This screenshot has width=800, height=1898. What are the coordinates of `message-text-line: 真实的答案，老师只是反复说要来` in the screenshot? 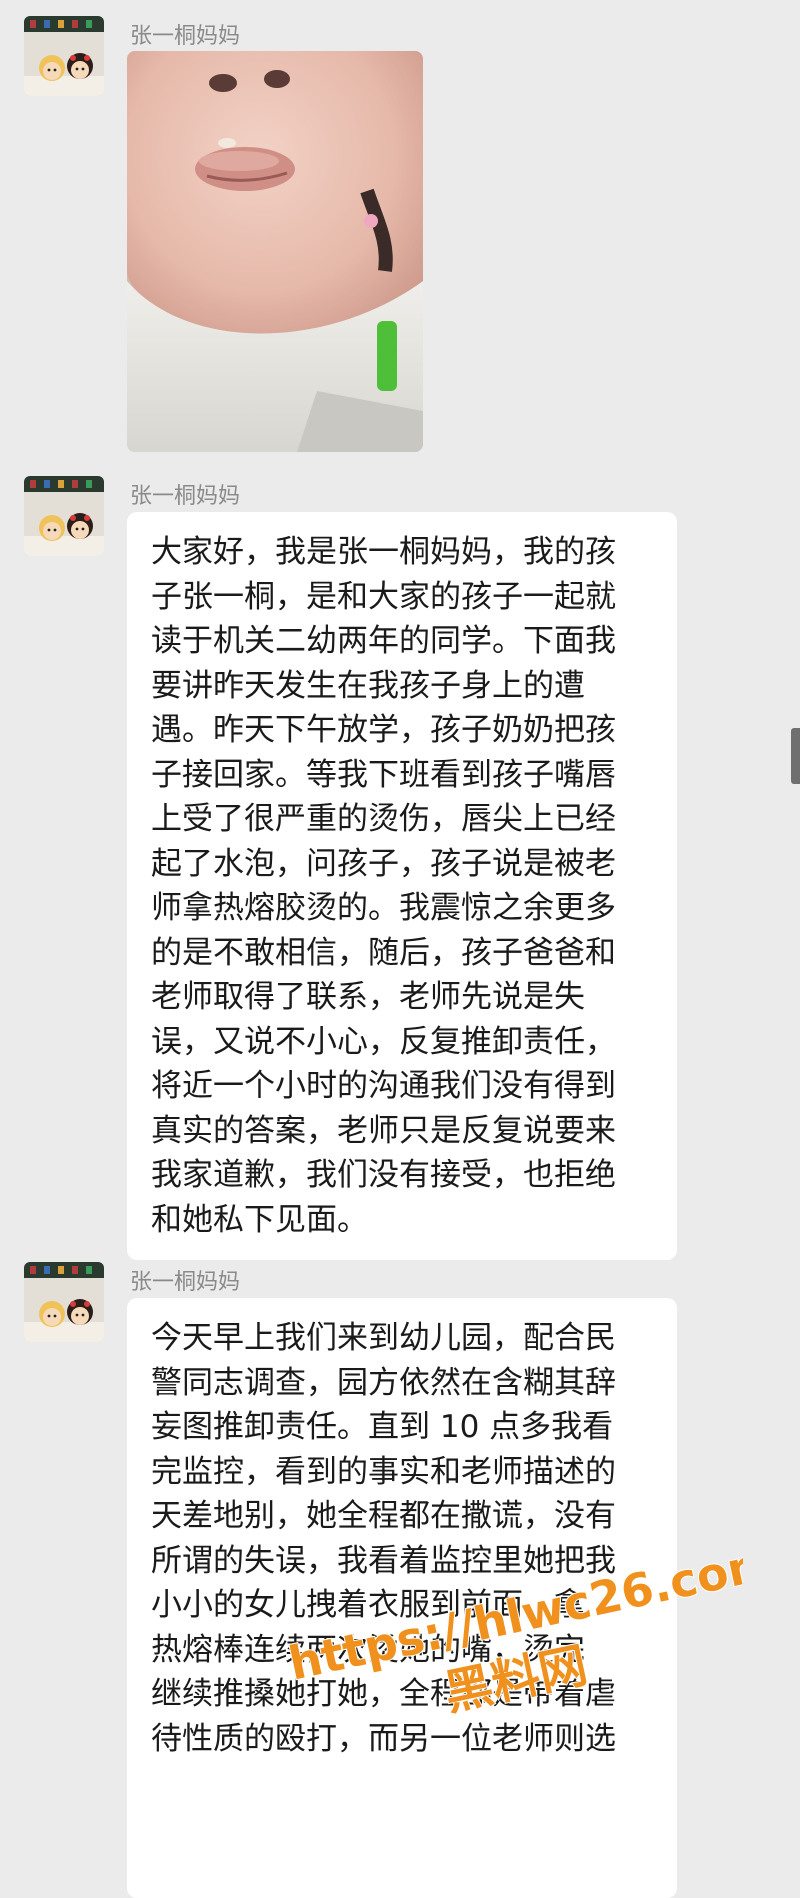 It's located at (383, 1130).